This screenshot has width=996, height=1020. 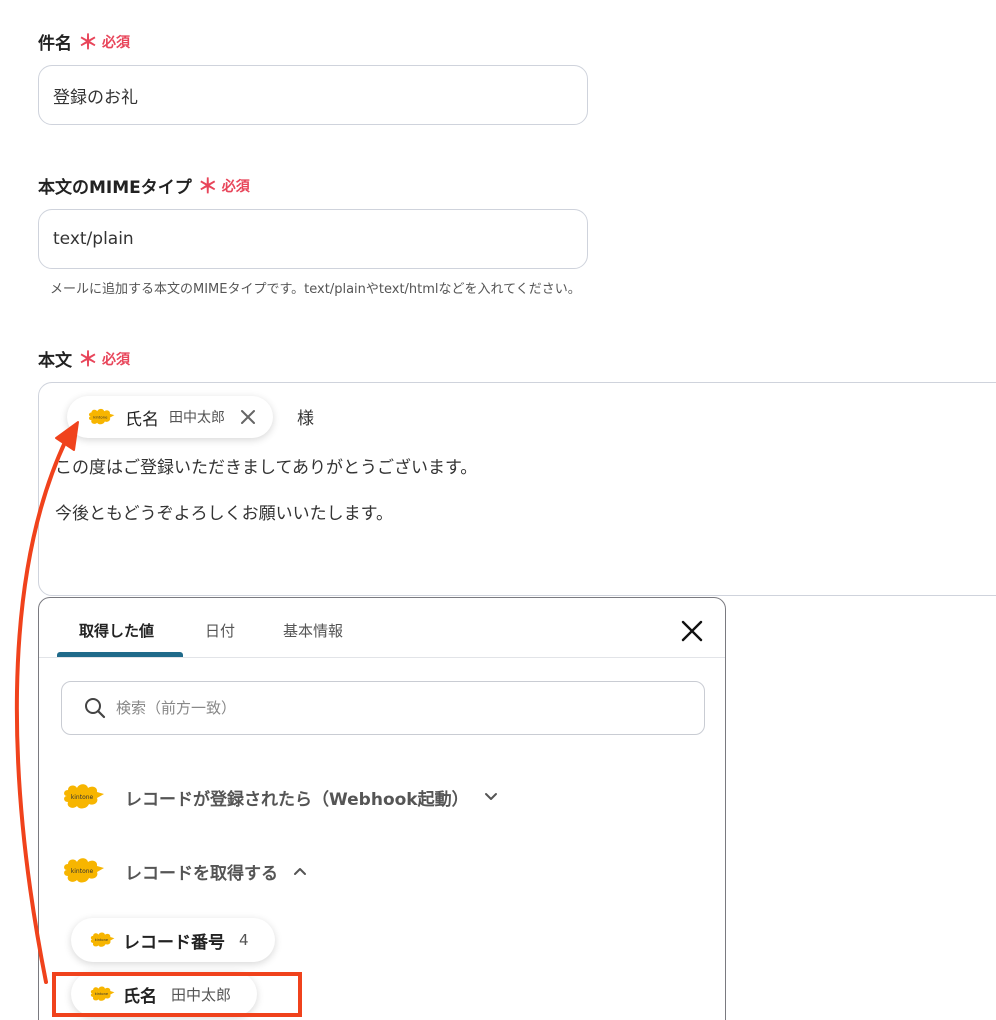 I want to click on subject-label: 件名 ＊ 必須, so click(x=84, y=42).